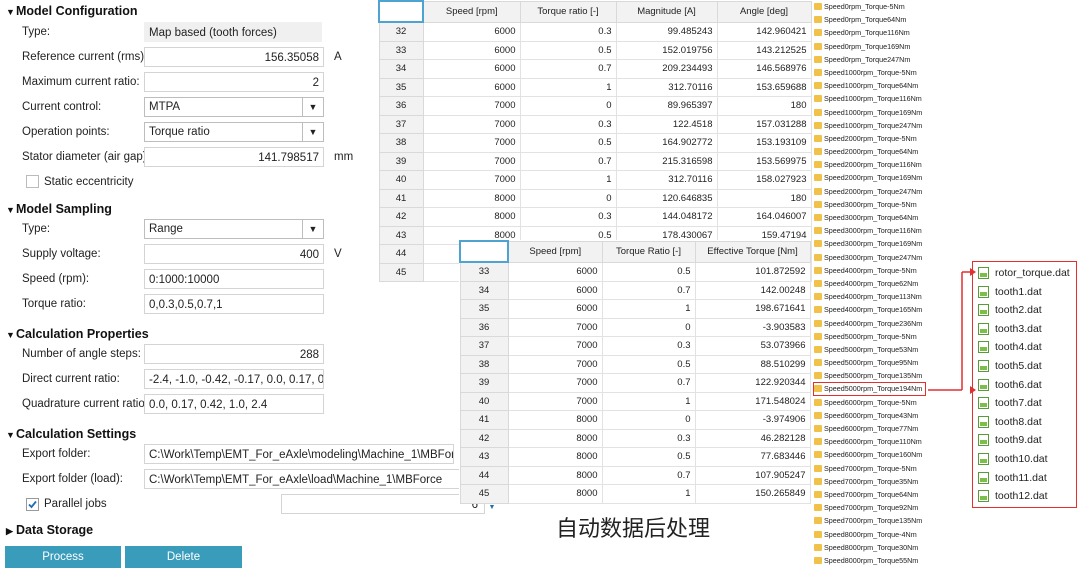 The image size is (1080, 572). Describe the element at coordinates (893, 494) in the screenshot. I see `folder-item: Speed7000rpm_Torque64Nm` at that location.